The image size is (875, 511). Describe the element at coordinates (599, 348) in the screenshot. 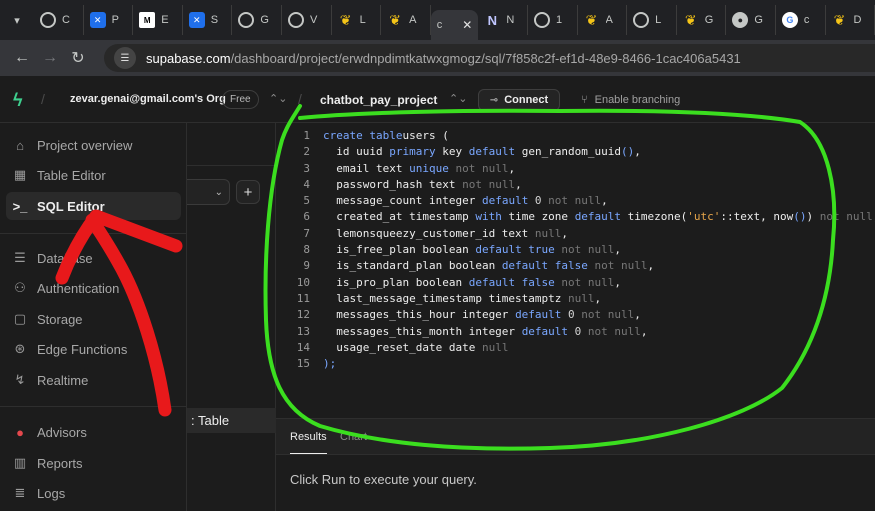

I see `code-line: usage_reset_date date null` at that location.